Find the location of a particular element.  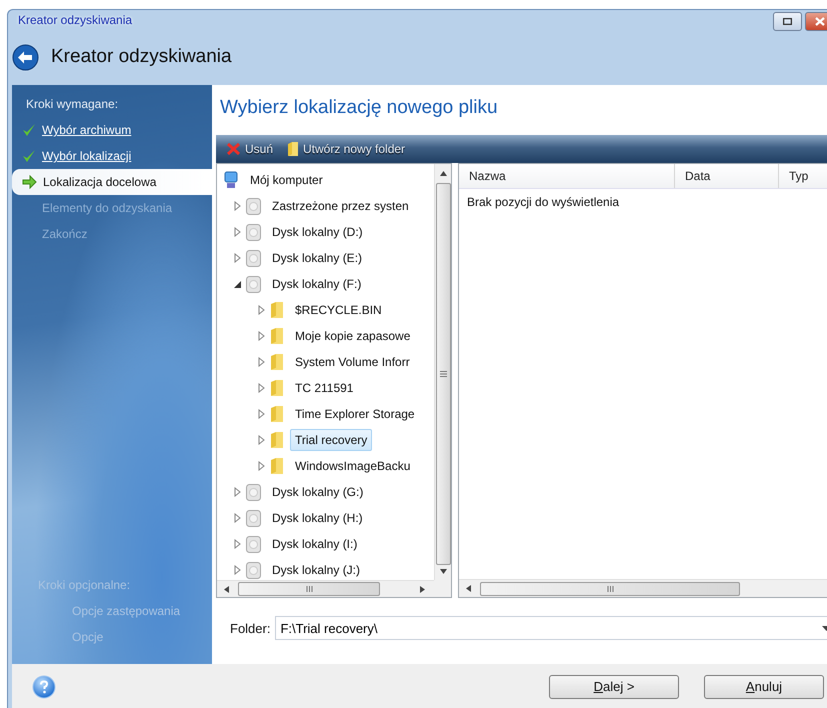

tree-item: Dysk lokalny (I:) is located at coordinates (314, 544).